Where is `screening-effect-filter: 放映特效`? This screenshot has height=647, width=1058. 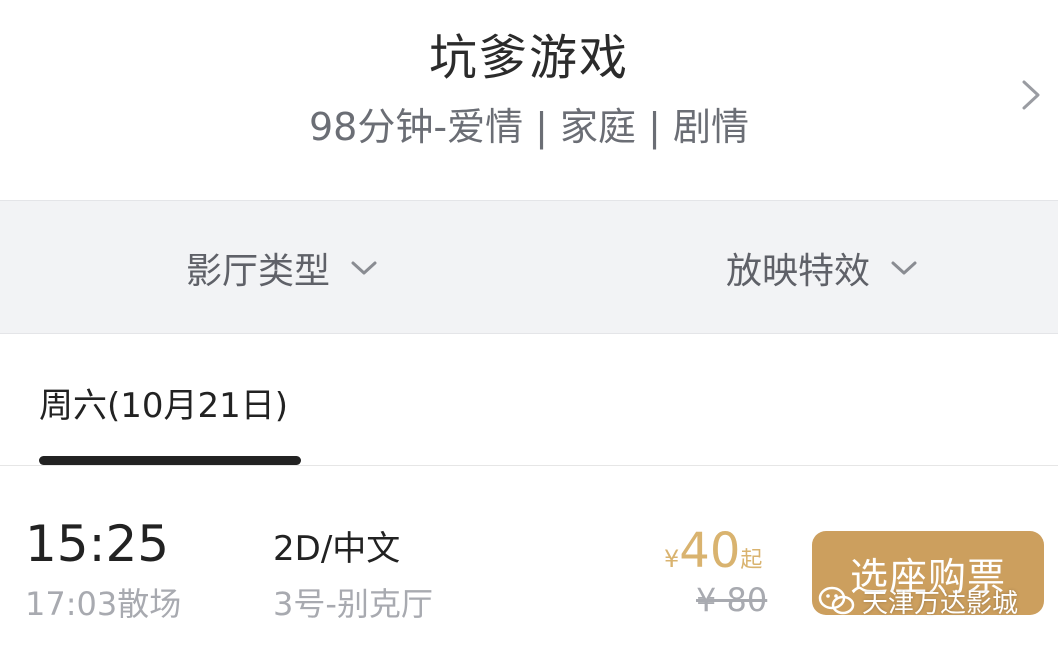
screening-effect-filter: 放映特效 is located at coordinates (822, 268).